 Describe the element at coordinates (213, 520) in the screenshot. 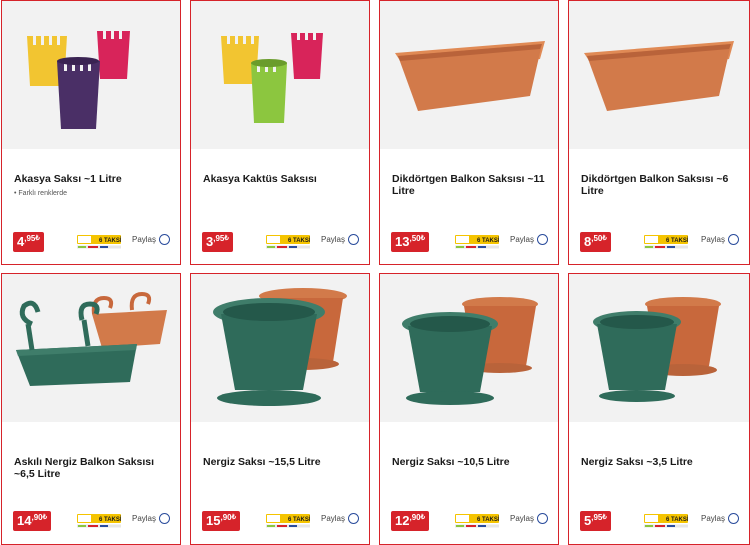

I see `price-integer: 15` at that location.